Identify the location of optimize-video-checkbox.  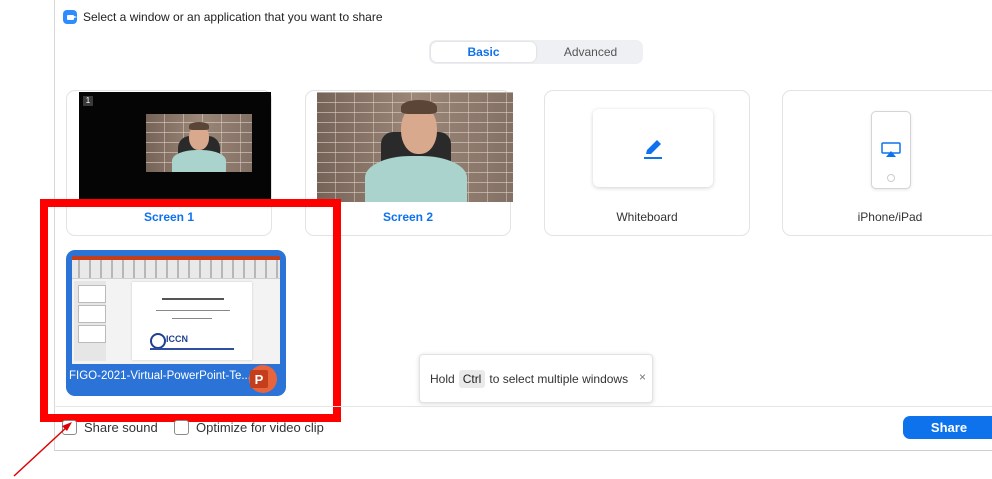
(181, 427).